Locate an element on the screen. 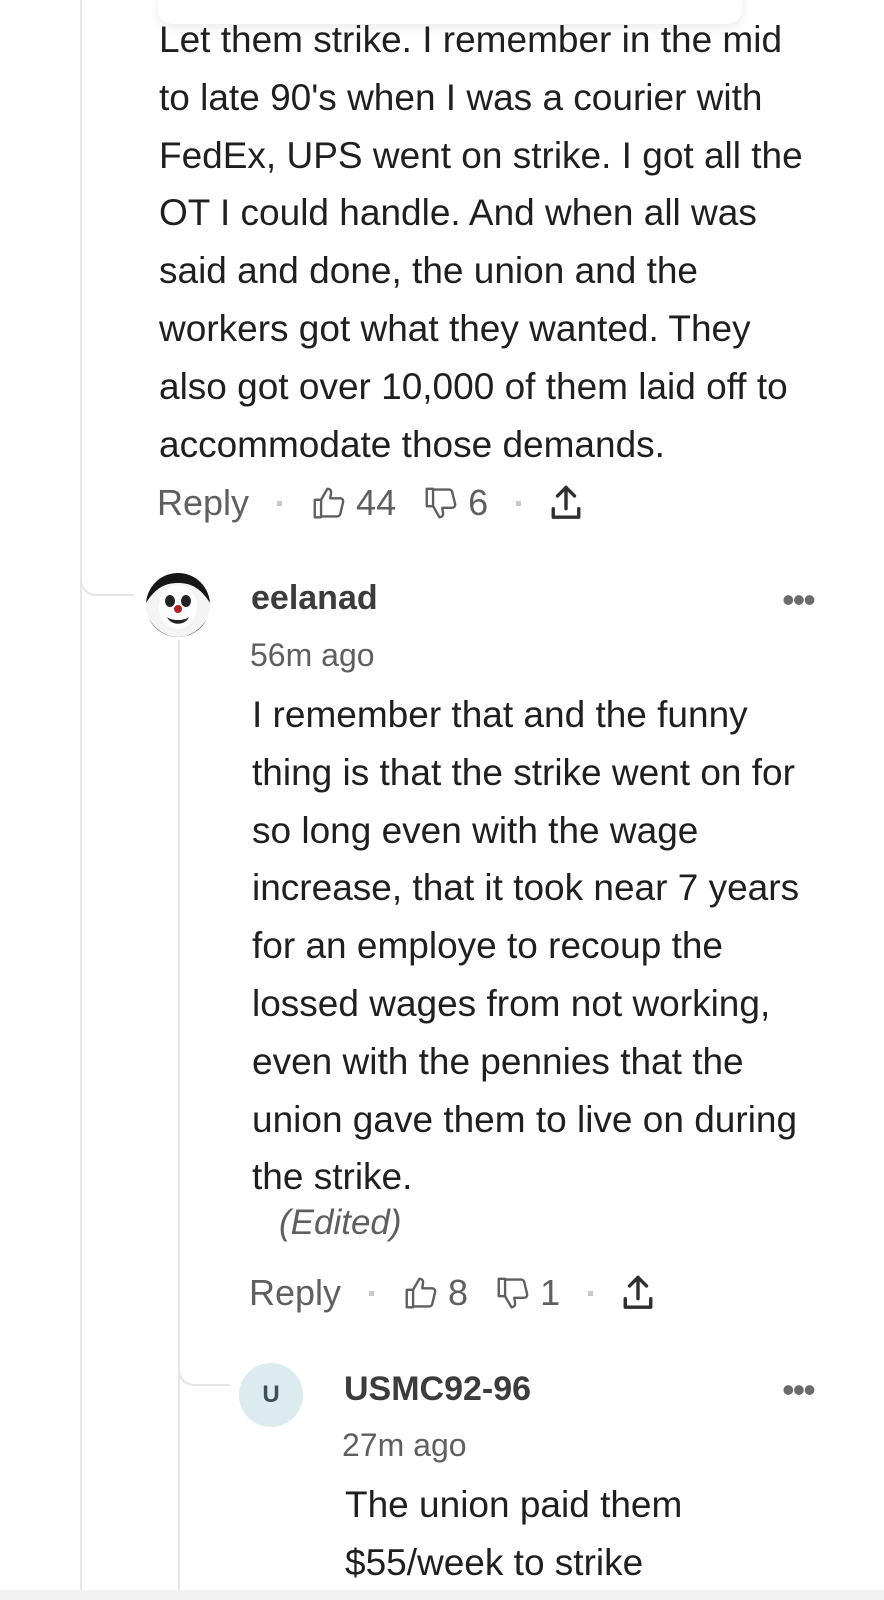  comment-timestamp: 27m ago is located at coordinates (404, 1445).